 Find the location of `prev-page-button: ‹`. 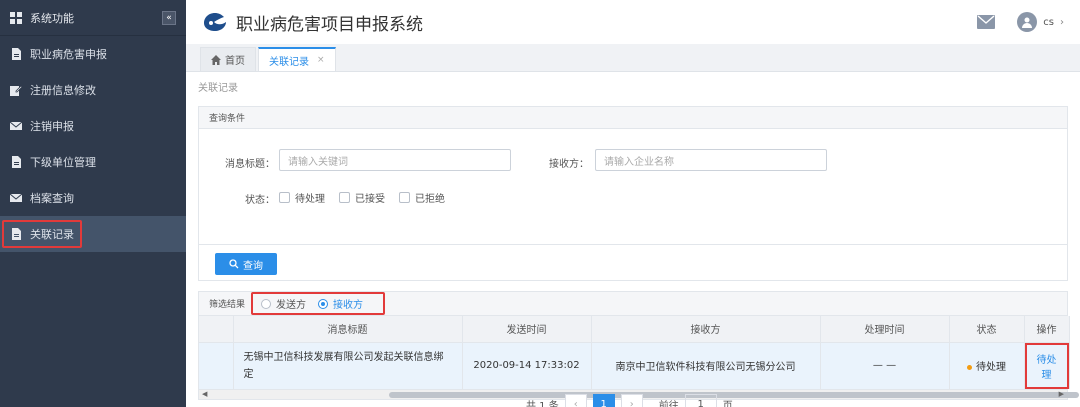

prev-page-button: ‹ is located at coordinates (575, 400).